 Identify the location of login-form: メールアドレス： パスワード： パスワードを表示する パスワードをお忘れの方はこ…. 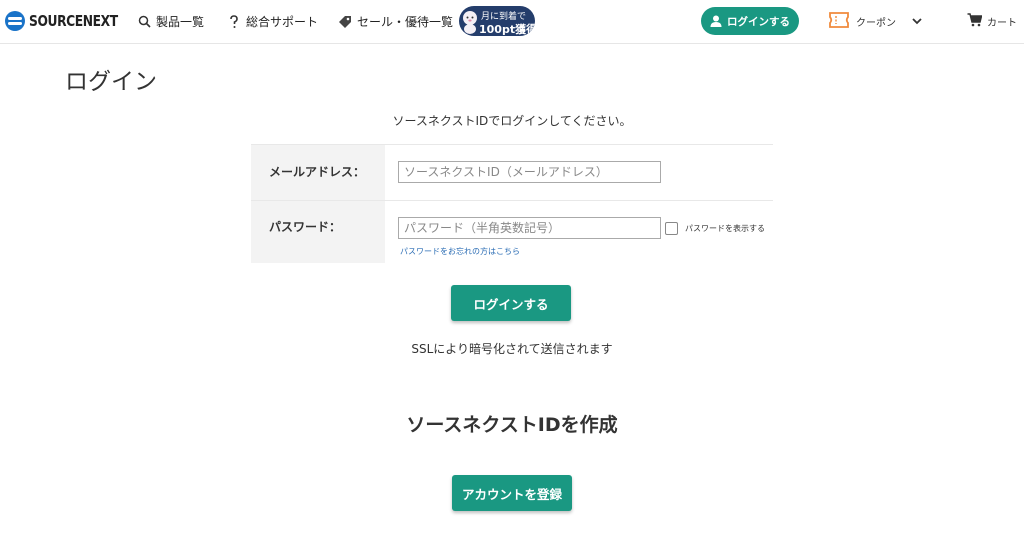
(512, 203).